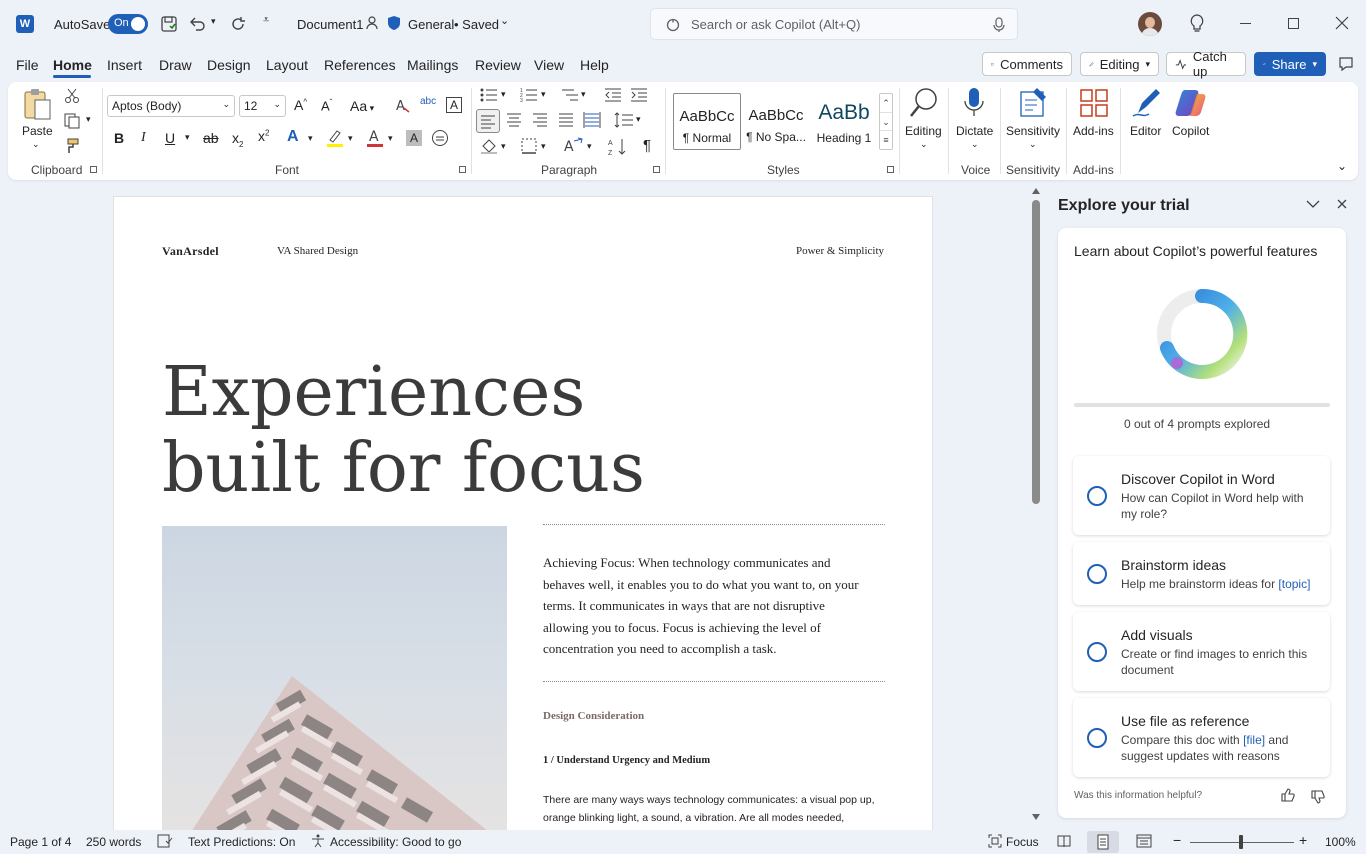 The height and width of the screenshot is (854, 1366). What do you see at coordinates (775, 24) in the screenshot?
I see `search-input: Search or ask Copilot (Alt+Q)` at bounding box center [775, 24].